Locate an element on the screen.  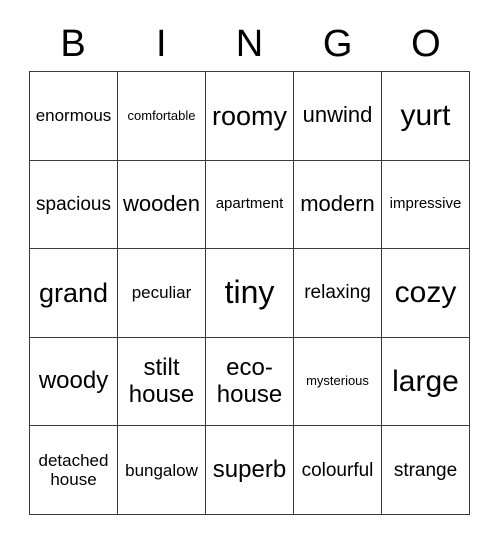
bingo-cell-r3c4: relaxing is located at coordinates (338, 293).